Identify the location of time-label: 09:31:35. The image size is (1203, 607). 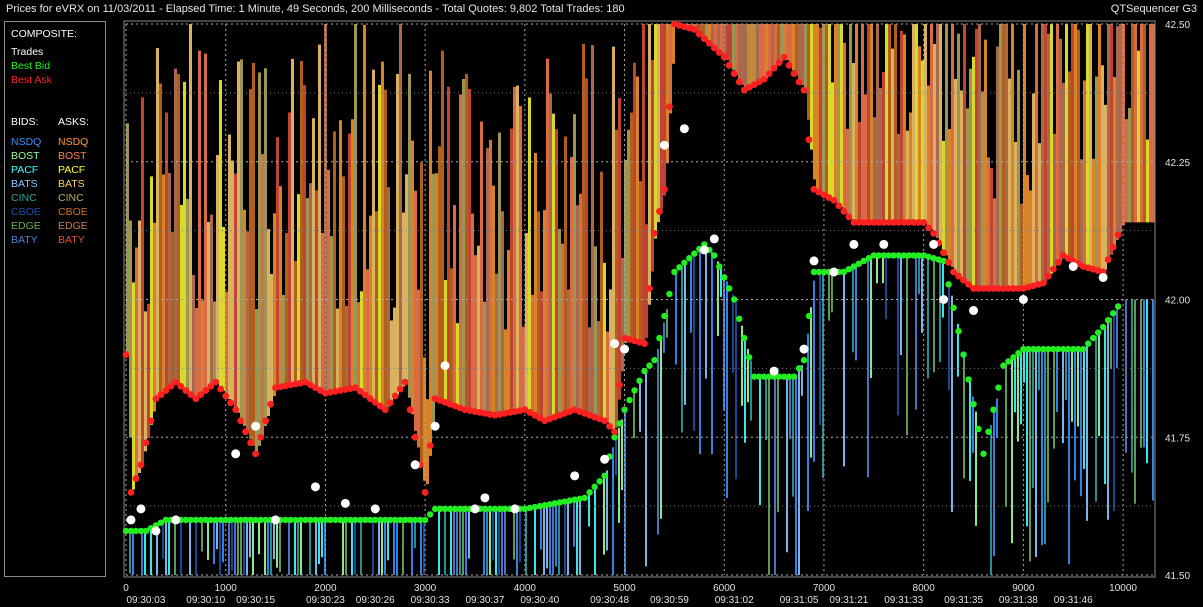
(963, 600).